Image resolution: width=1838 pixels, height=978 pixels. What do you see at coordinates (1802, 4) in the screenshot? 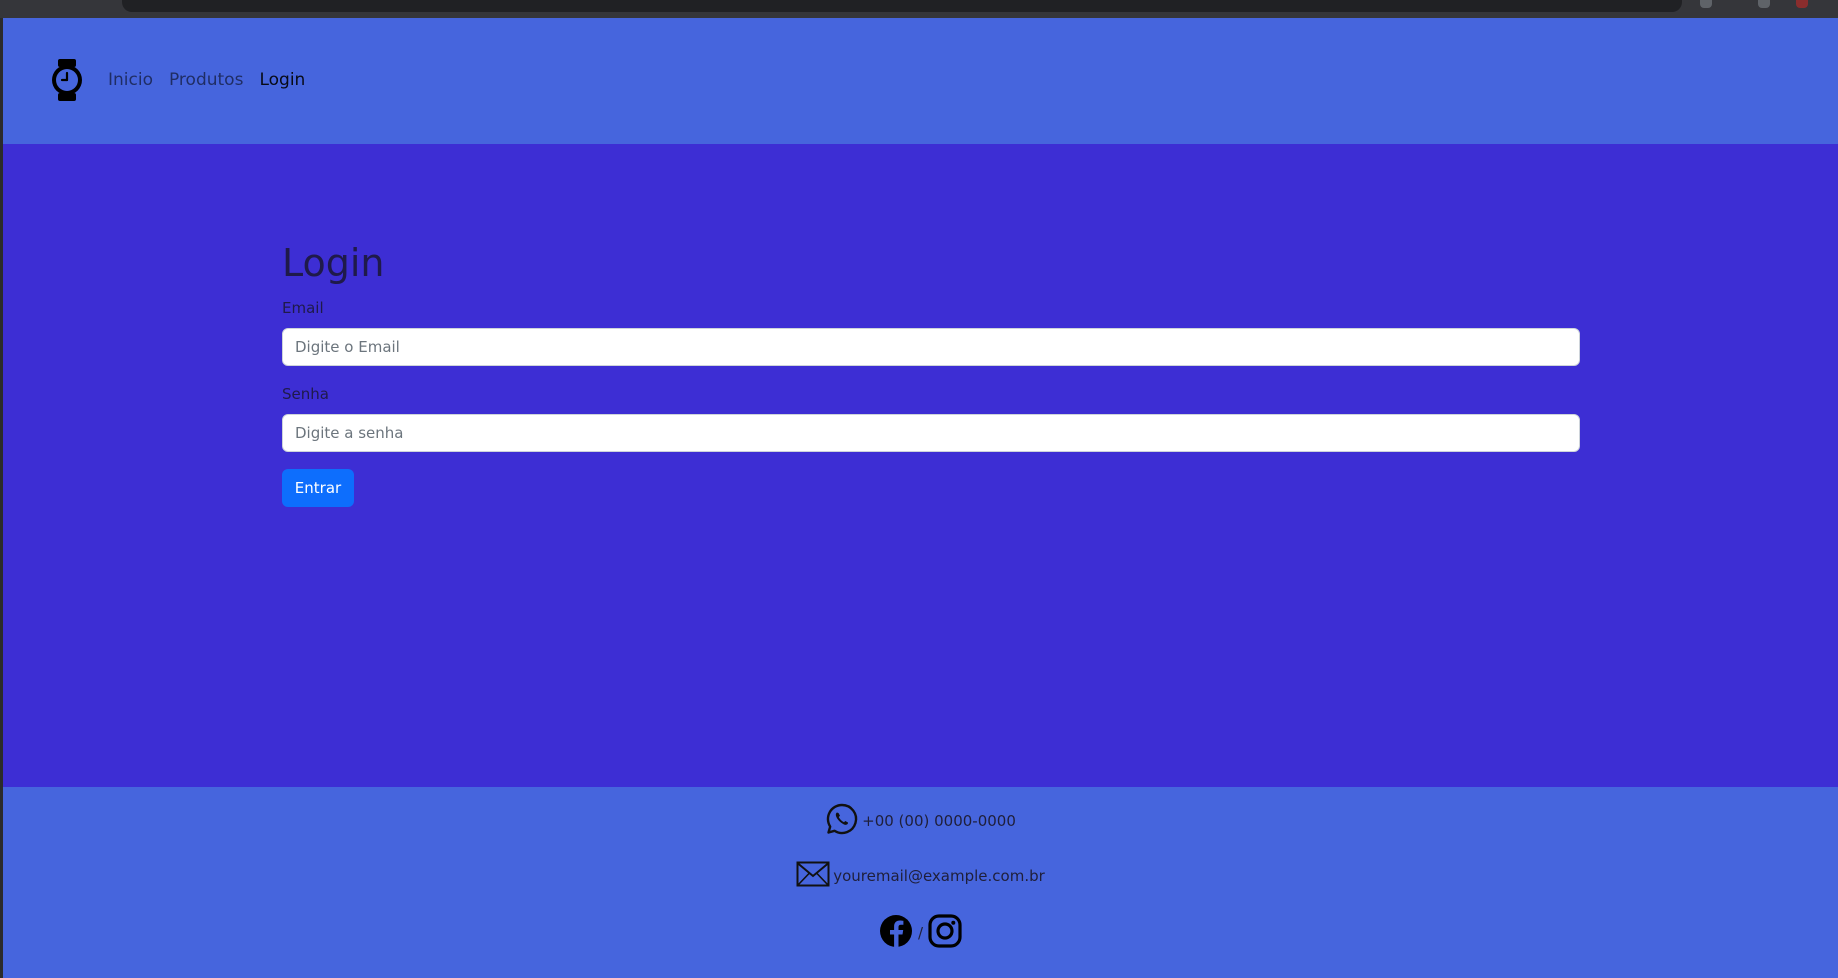
I see `browser-profile-icon` at bounding box center [1802, 4].